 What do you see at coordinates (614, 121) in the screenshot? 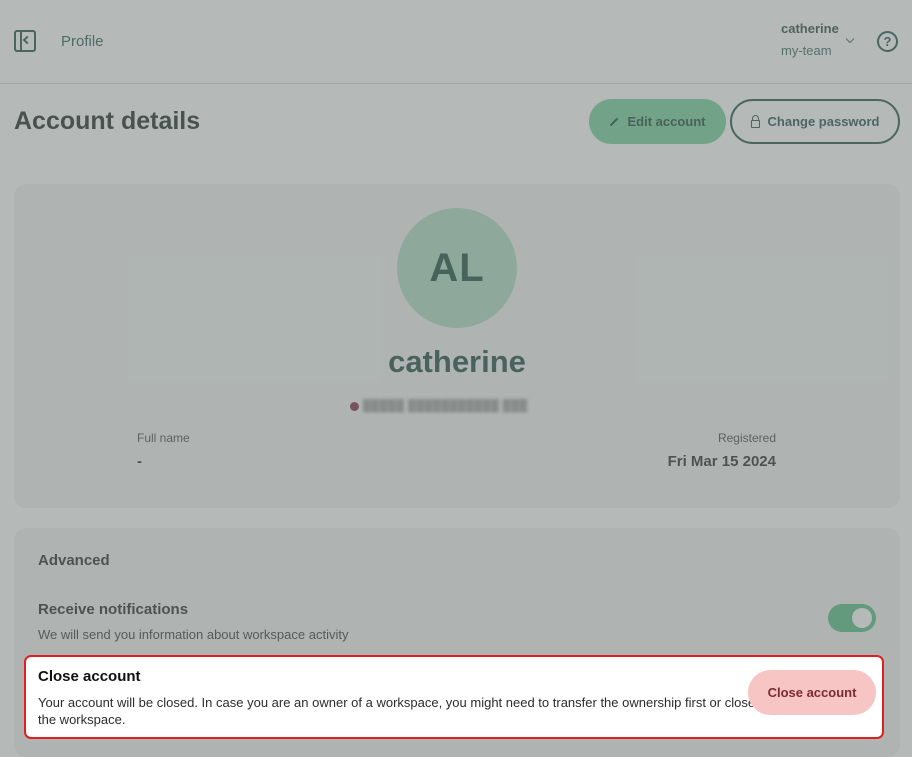
I see `pencil-icon` at bounding box center [614, 121].